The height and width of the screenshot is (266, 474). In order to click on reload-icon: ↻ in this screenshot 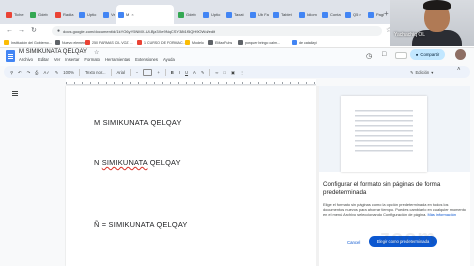, I will do `click(34, 31)`.